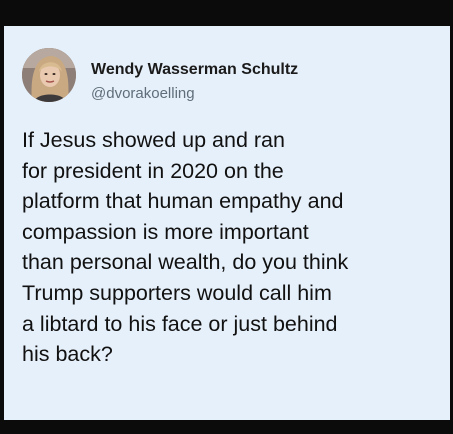  I want to click on bottom-frame-bar, so click(226, 427).